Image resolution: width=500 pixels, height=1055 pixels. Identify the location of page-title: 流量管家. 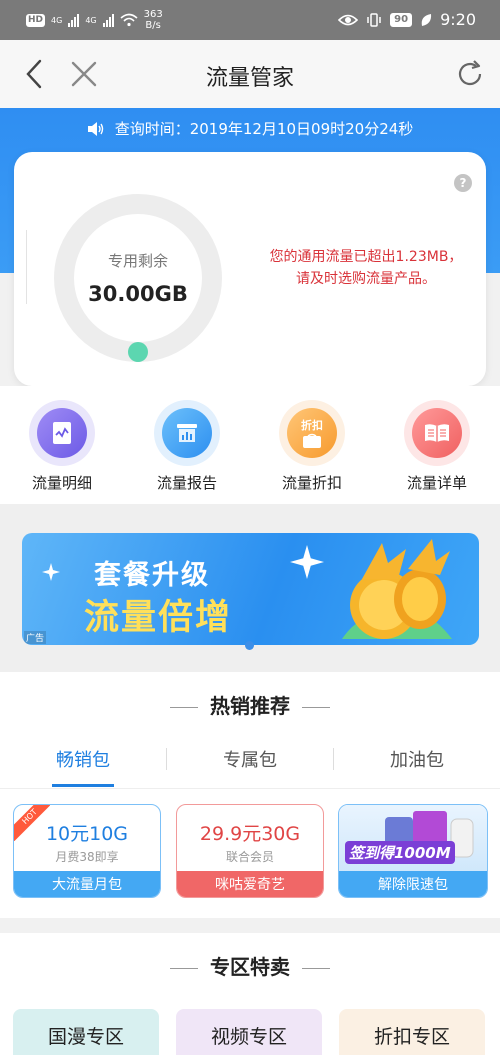
(249, 78).